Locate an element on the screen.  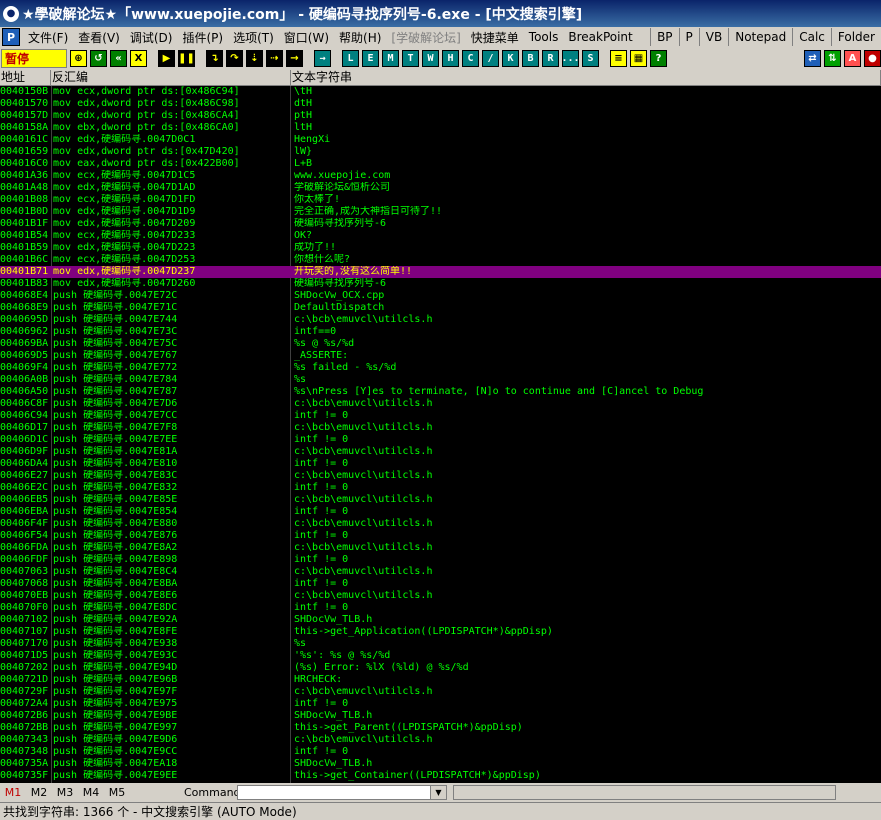
step-into-icon: ↴ is located at coordinates (214, 58).